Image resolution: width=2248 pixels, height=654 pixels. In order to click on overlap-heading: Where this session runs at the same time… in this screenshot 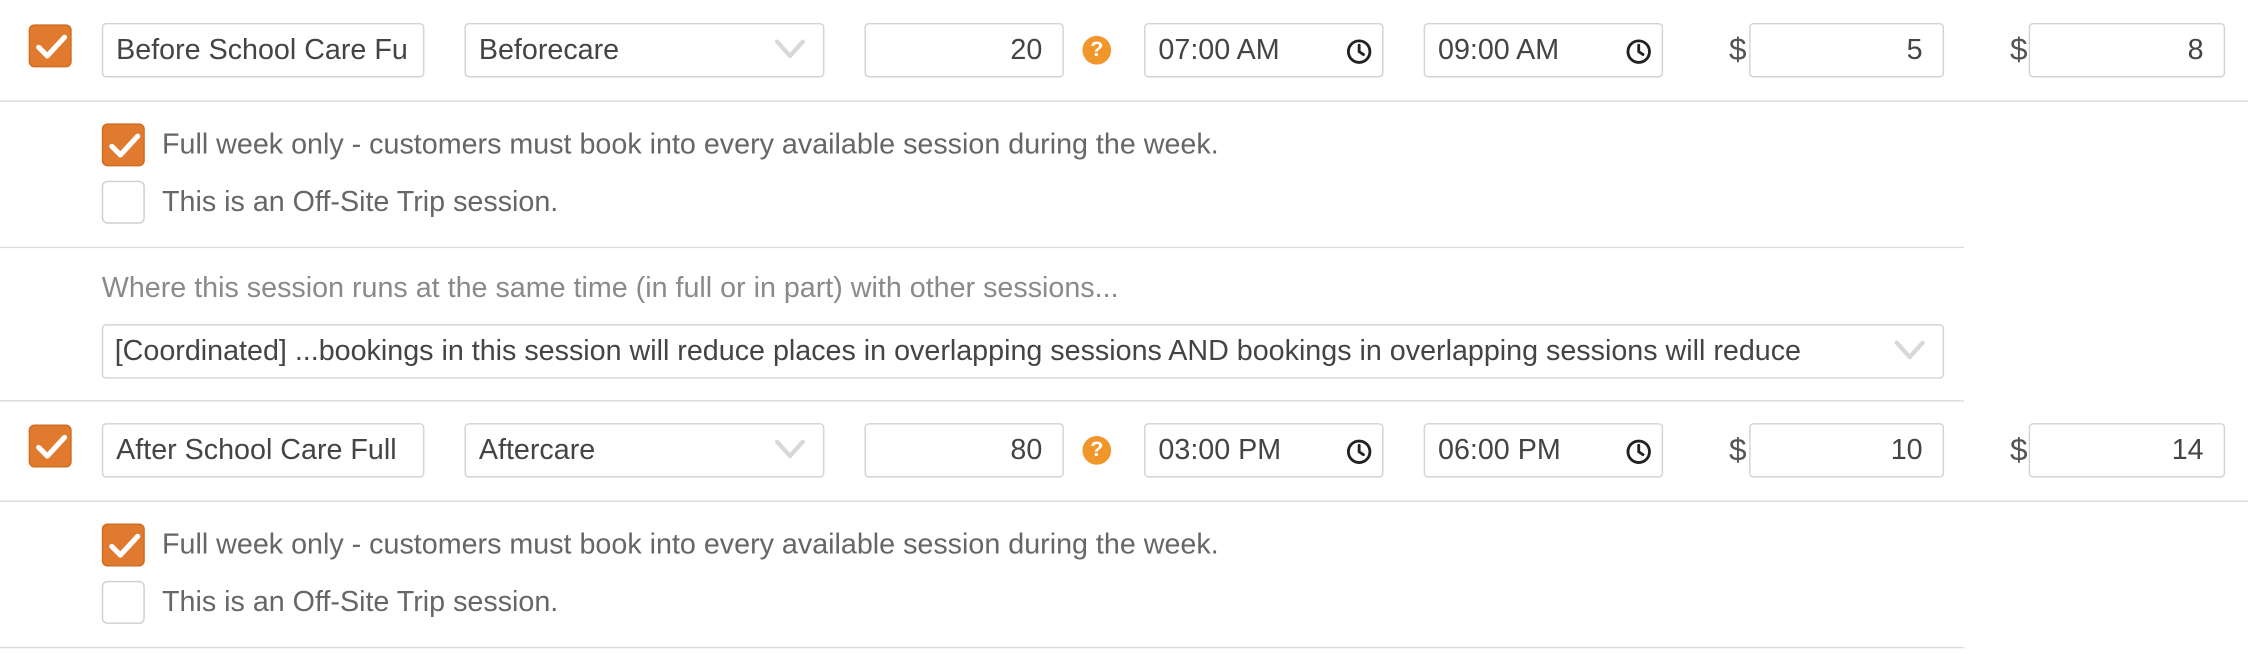, I will do `click(610, 288)`.